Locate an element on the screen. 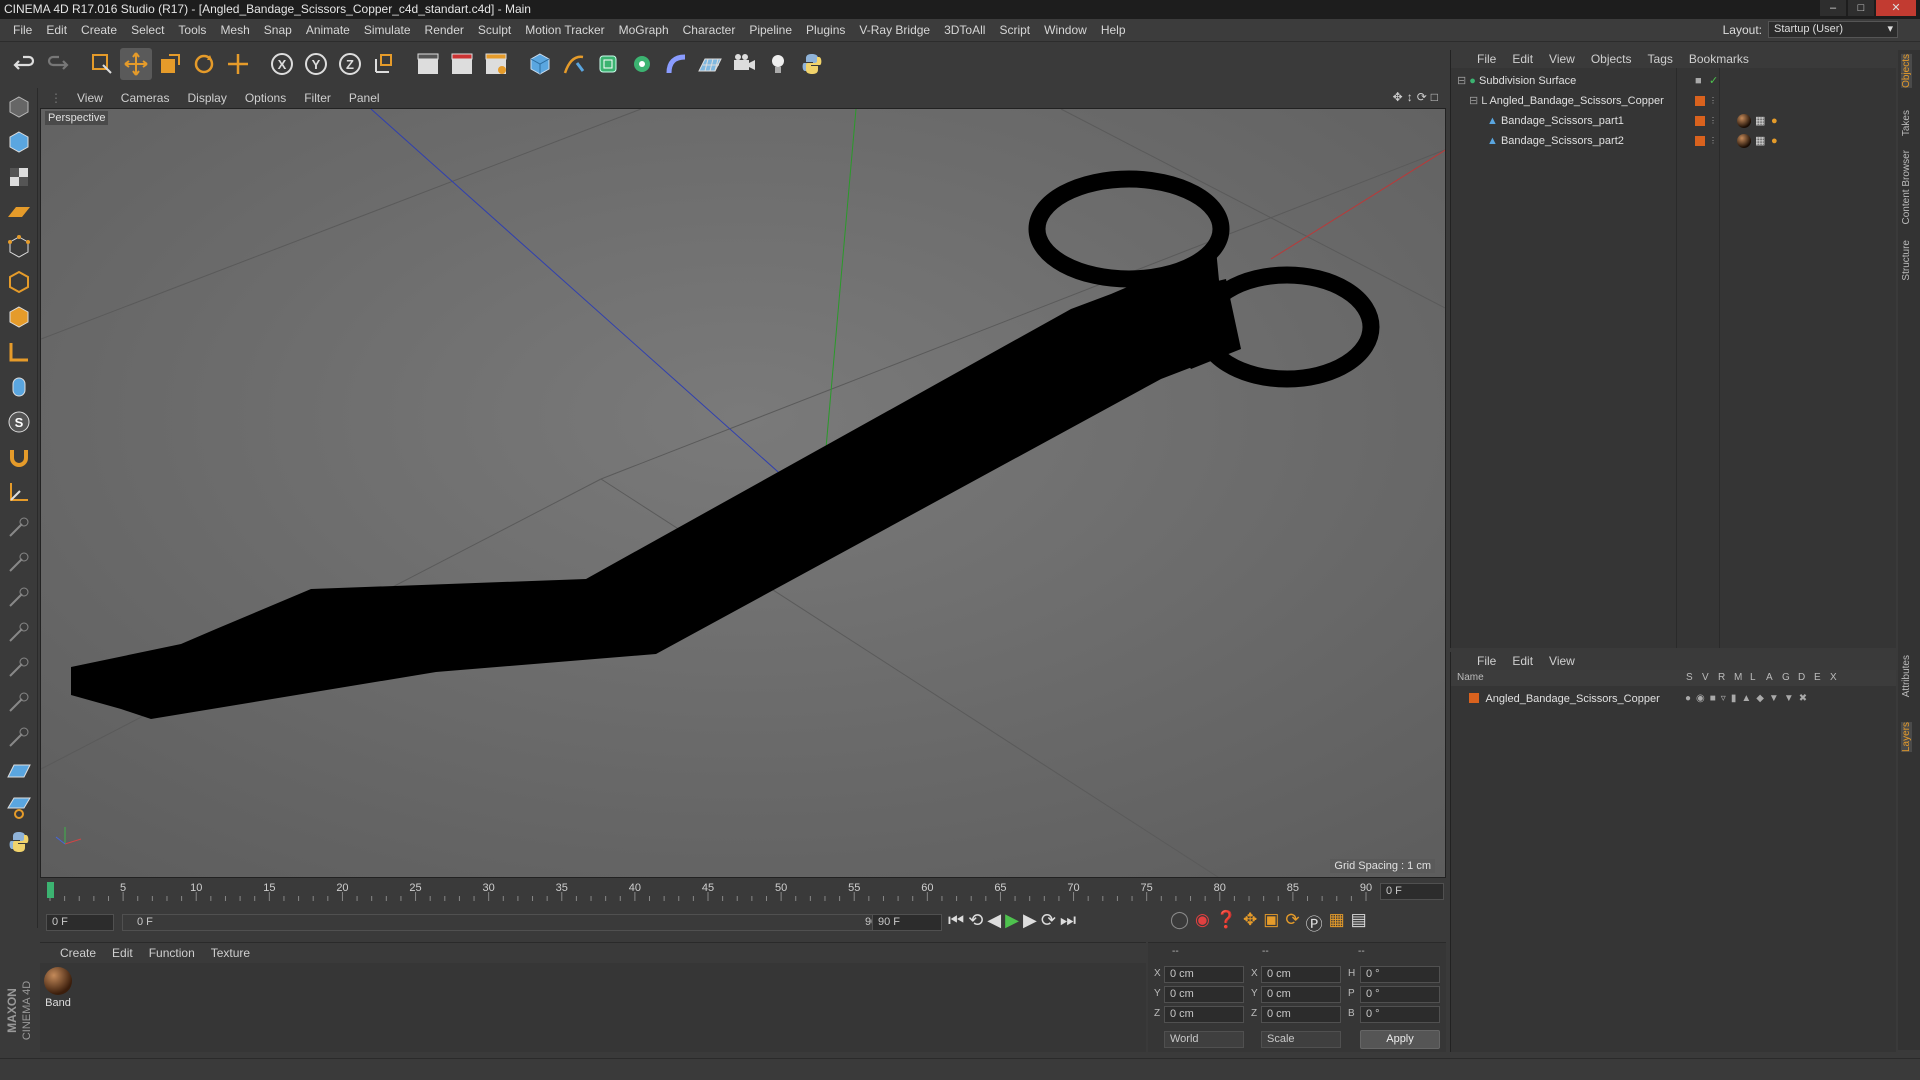 This screenshot has width=1920, height=1080. snapping-button: S is located at coordinates (19, 422).